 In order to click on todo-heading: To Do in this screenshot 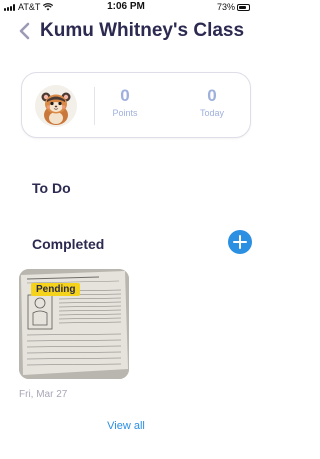, I will do `click(51, 188)`.